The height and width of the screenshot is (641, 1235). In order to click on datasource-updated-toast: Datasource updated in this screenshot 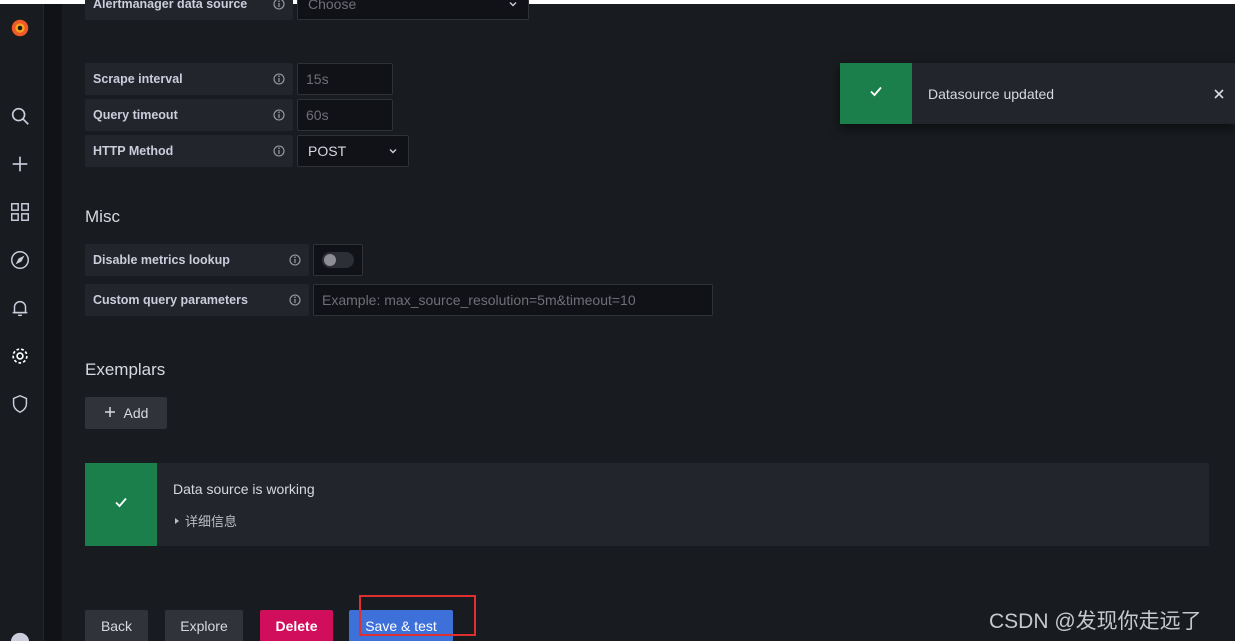, I will do `click(1037, 93)`.